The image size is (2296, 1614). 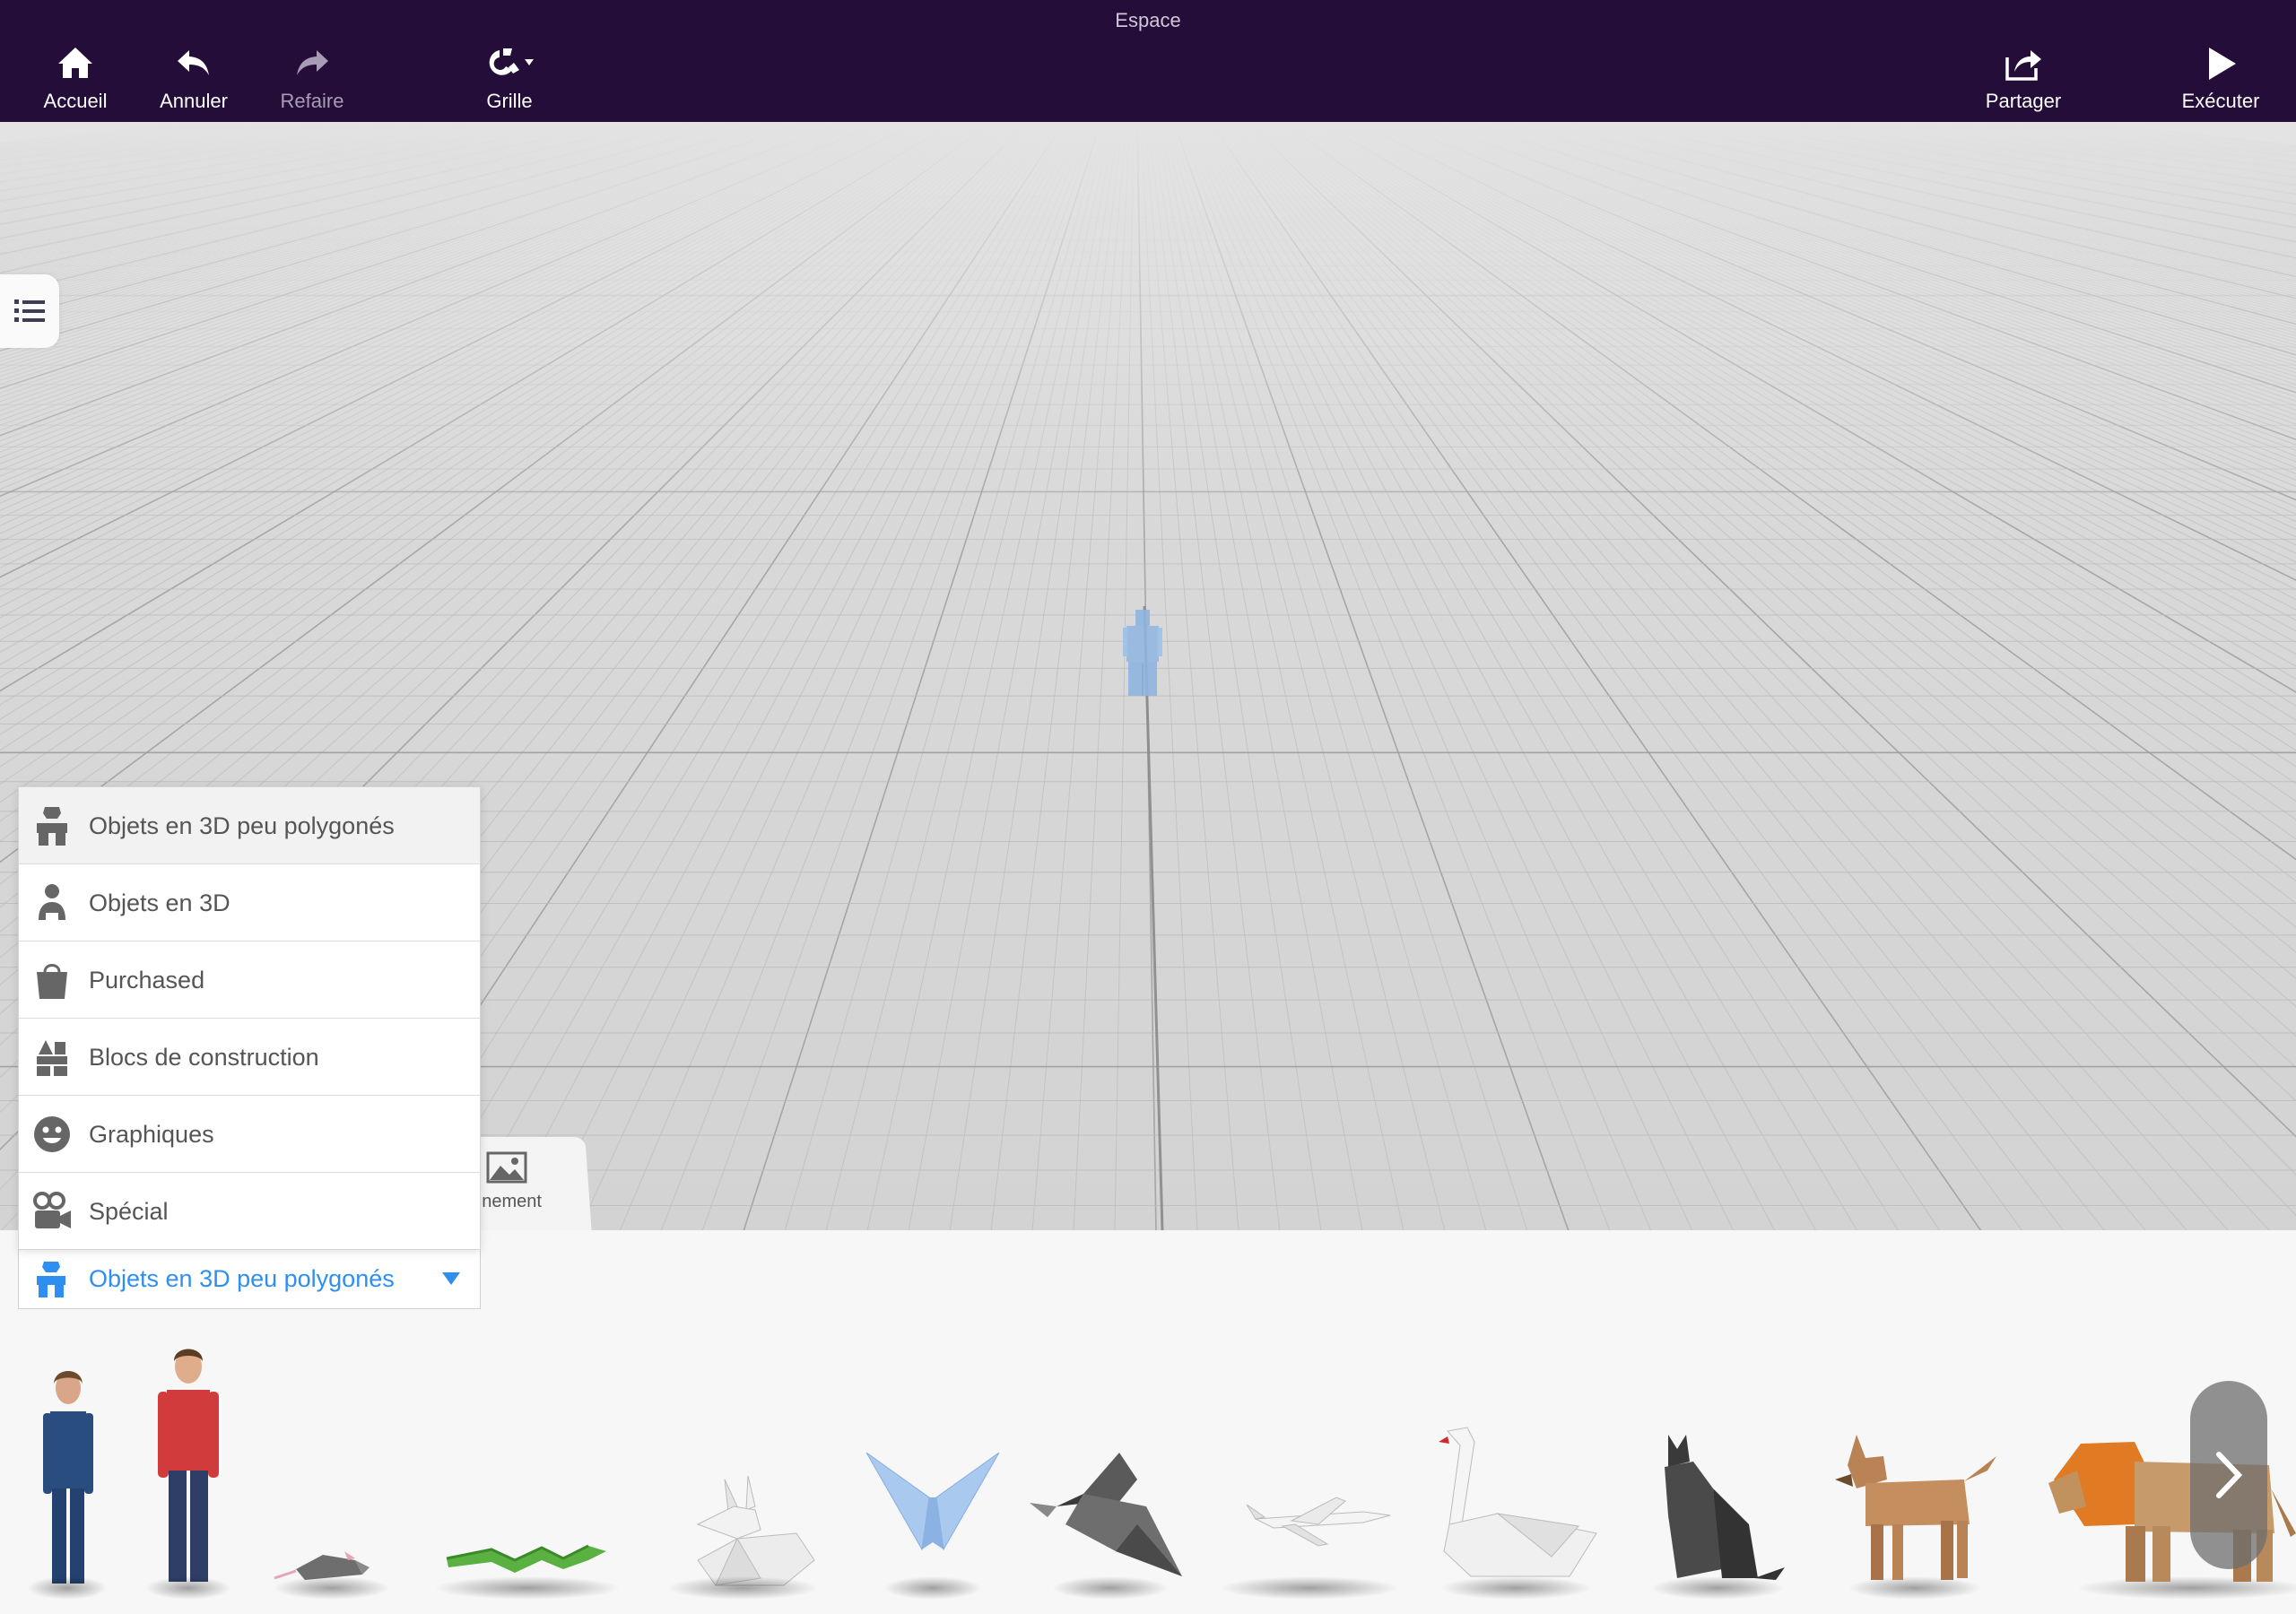 I want to click on menu-item-graphics: Graphiques, so click(x=249, y=1134).